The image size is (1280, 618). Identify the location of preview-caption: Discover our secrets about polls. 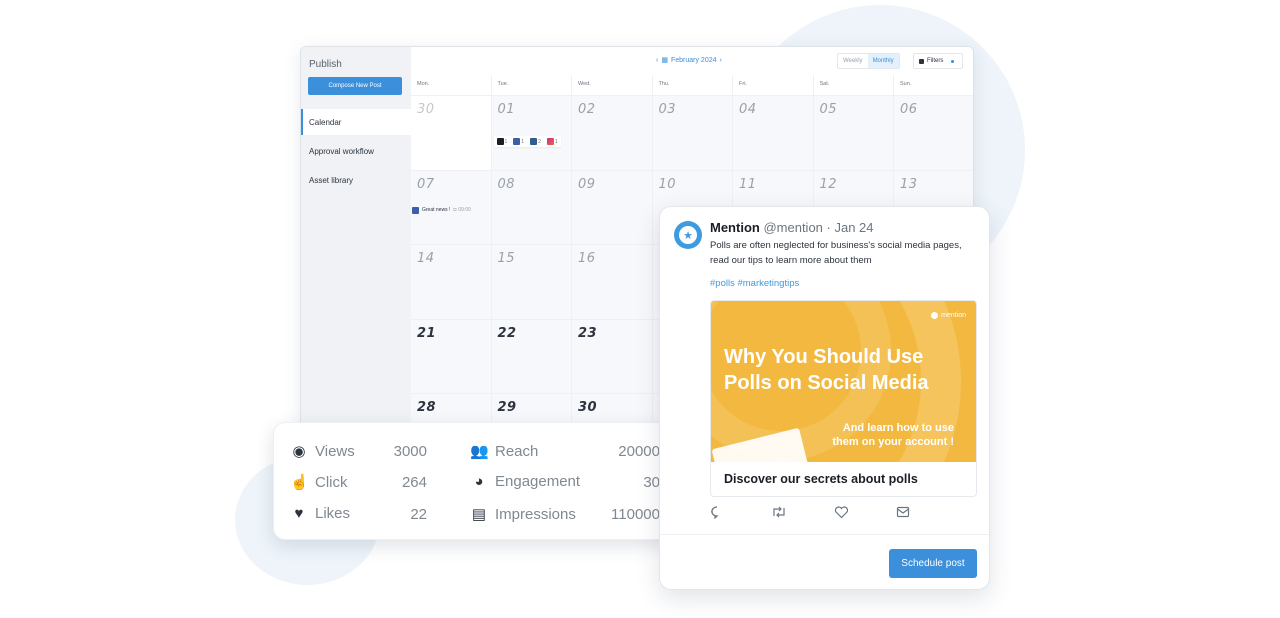
(821, 479).